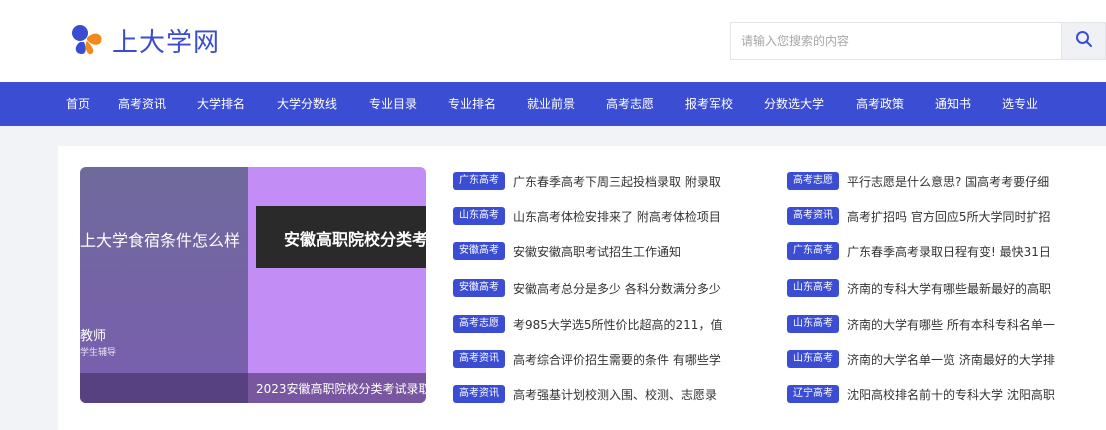 This screenshot has width=1106, height=430. Describe the element at coordinates (794, 104) in the screenshot. I see `nav-item-score-choose-university: 分数选大学` at that location.